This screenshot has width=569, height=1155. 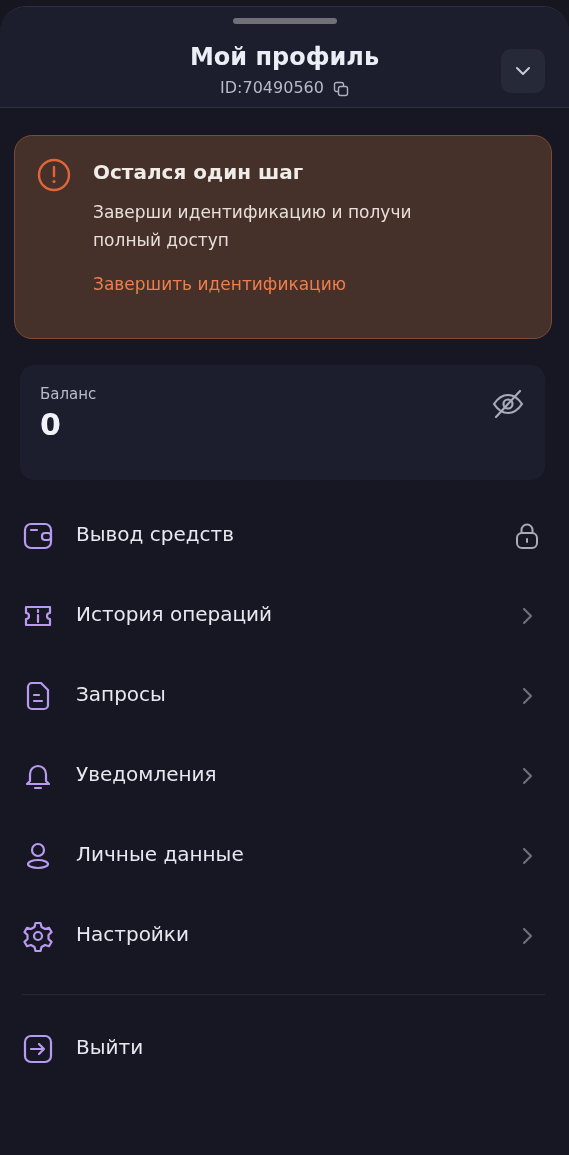 I want to click on logout-label: Выйти, so click(x=110, y=1048).